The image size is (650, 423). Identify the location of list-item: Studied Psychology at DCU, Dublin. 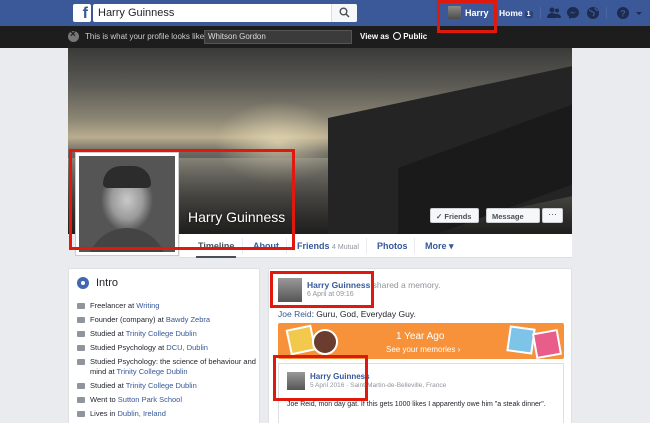
(167, 348).